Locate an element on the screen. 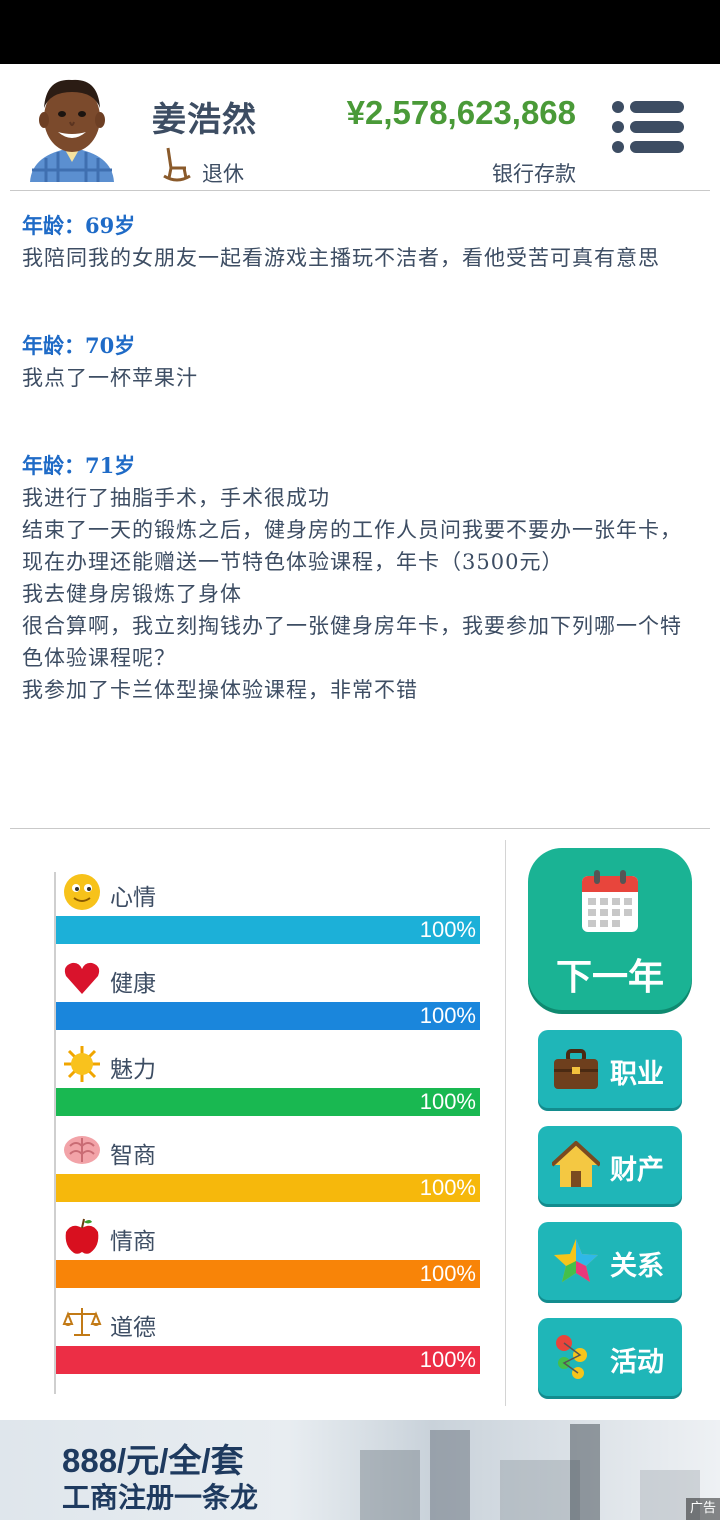  stat-eq: 情商 100% is located at coordinates (268, 1259).